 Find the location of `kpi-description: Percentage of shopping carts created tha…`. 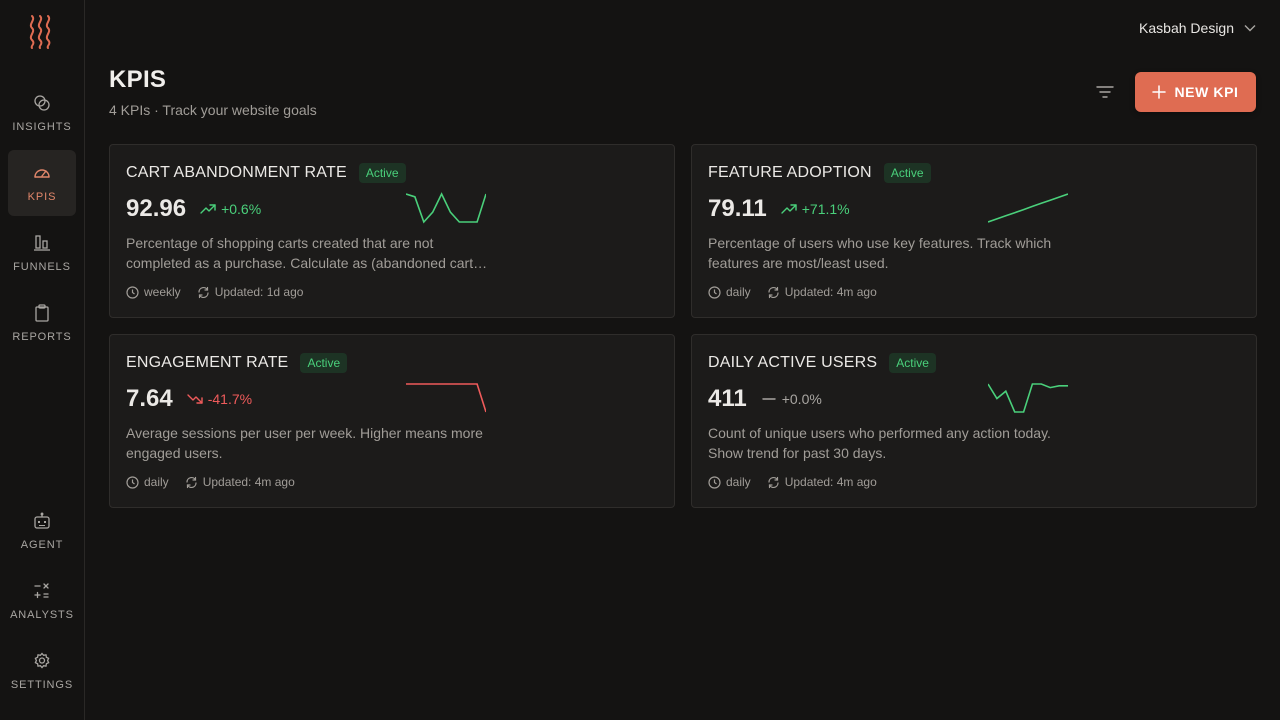

kpi-description: Percentage of shopping carts created tha… is located at coordinates (307, 253).